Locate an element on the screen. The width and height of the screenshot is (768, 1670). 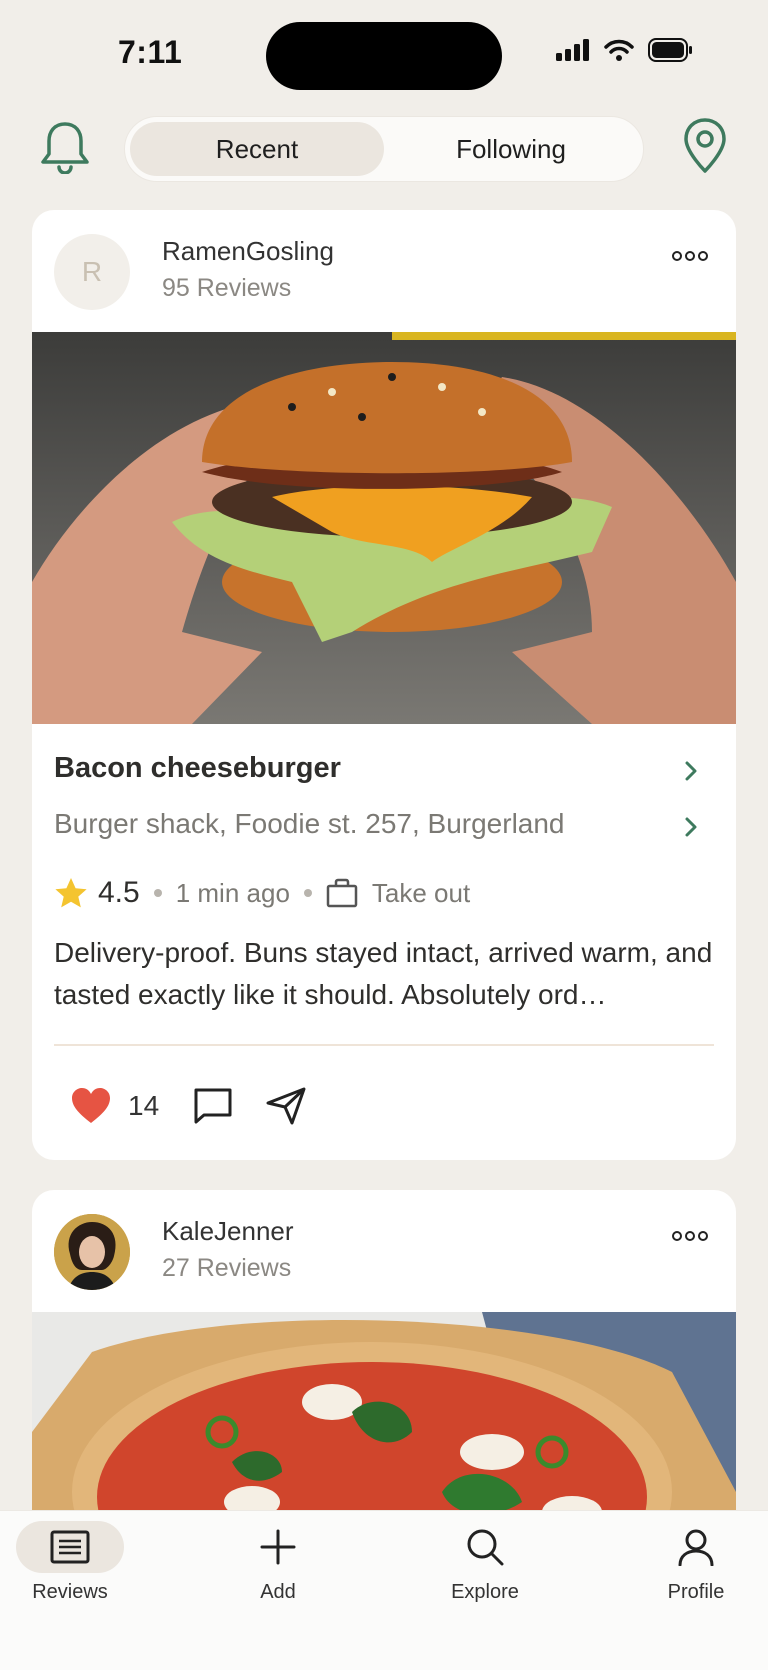
location-pin-icon is located at coordinates (705, 146).